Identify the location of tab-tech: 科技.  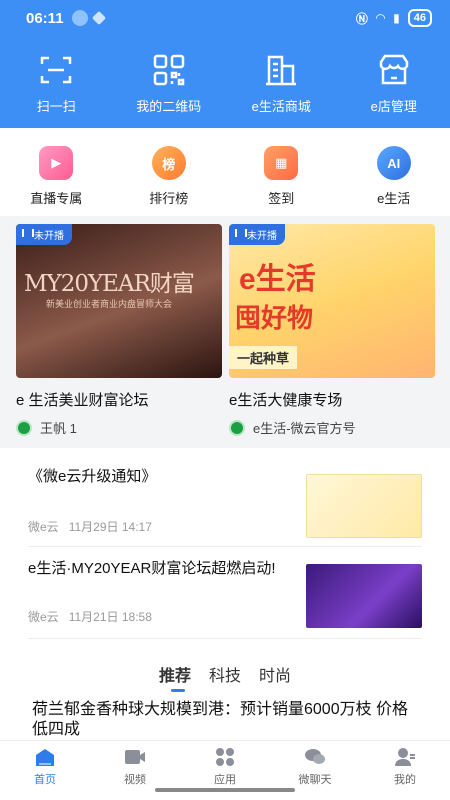
(225, 674).